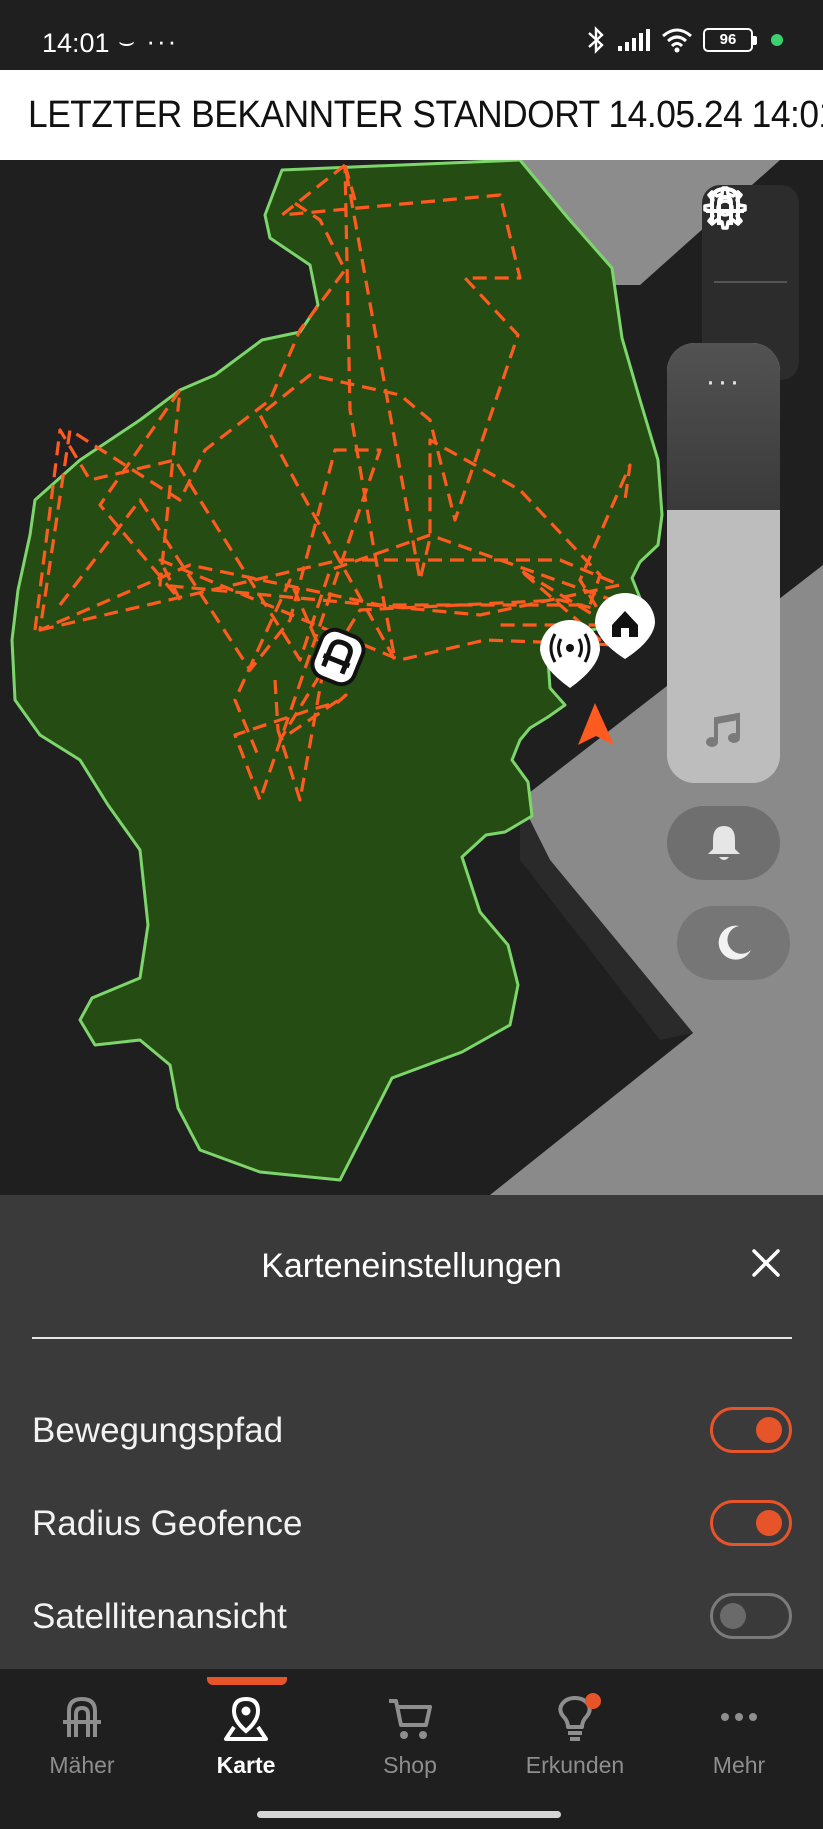 The height and width of the screenshot is (1829, 823). Describe the element at coordinates (82, 1765) in the screenshot. I see `nav-label: Mäher` at that location.